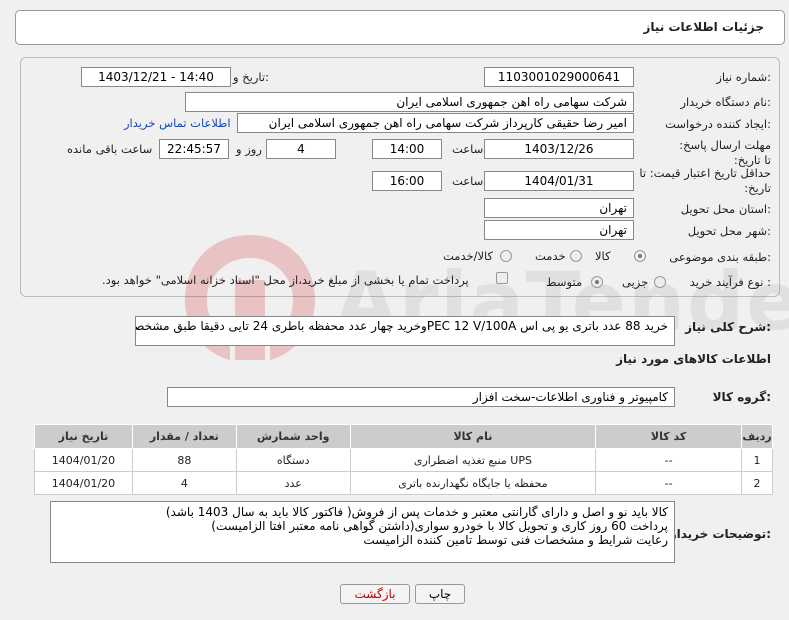 The width and height of the screenshot is (789, 620). What do you see at coordinates (468, 181) in the screenshot?
I see `validity-time-label: ساعت` at bounding box center [468, 181].